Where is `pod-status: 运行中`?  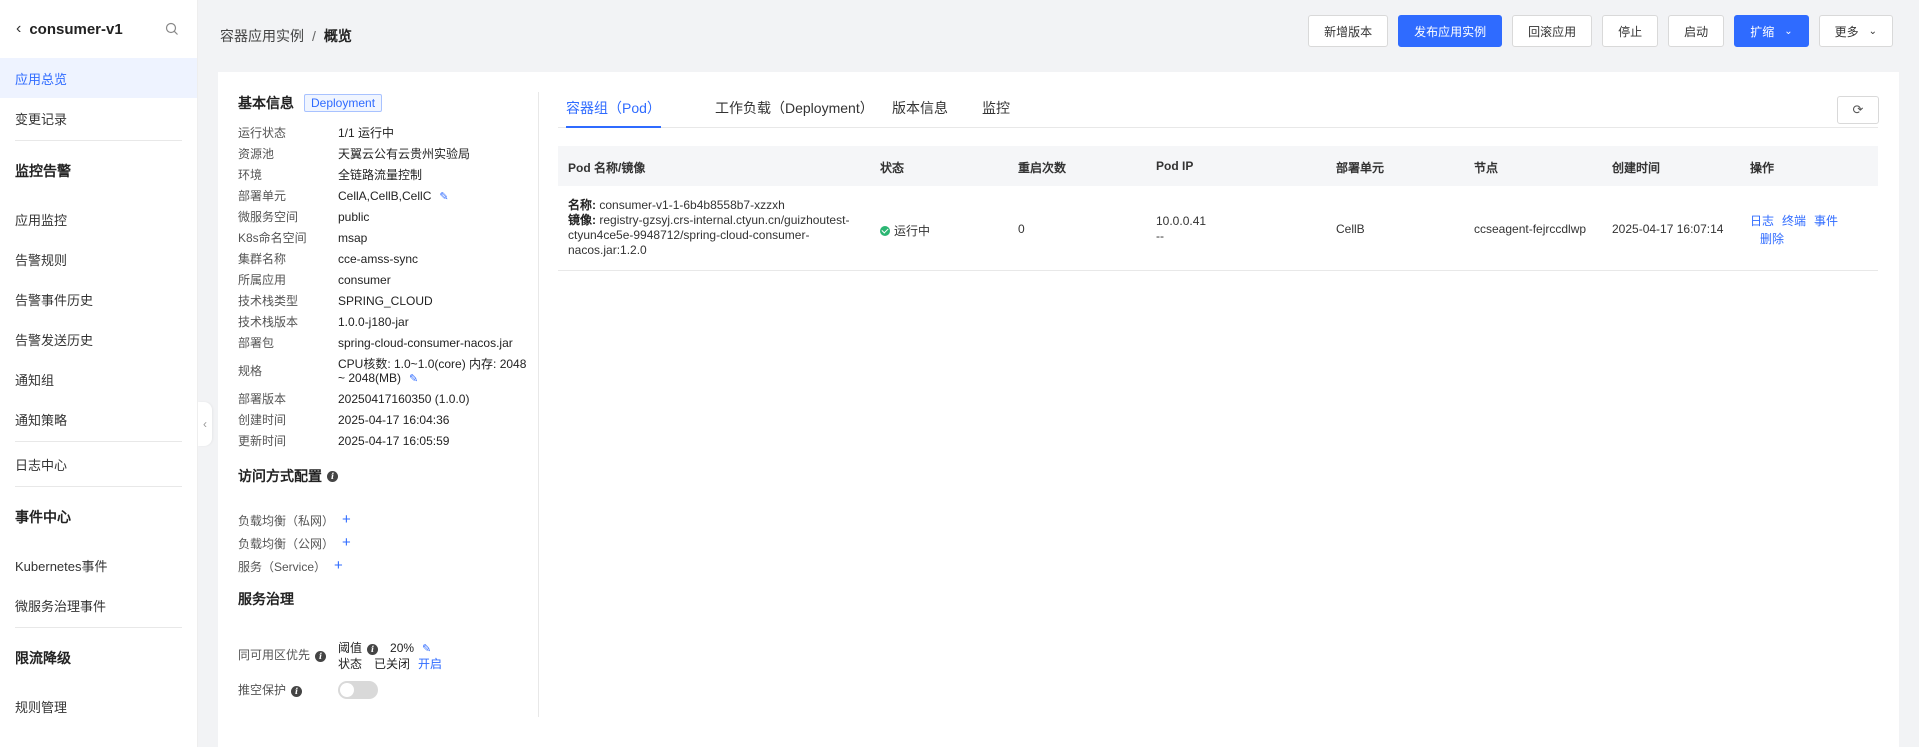 pod-status: 运行中 is located at coordinates (912, 231).